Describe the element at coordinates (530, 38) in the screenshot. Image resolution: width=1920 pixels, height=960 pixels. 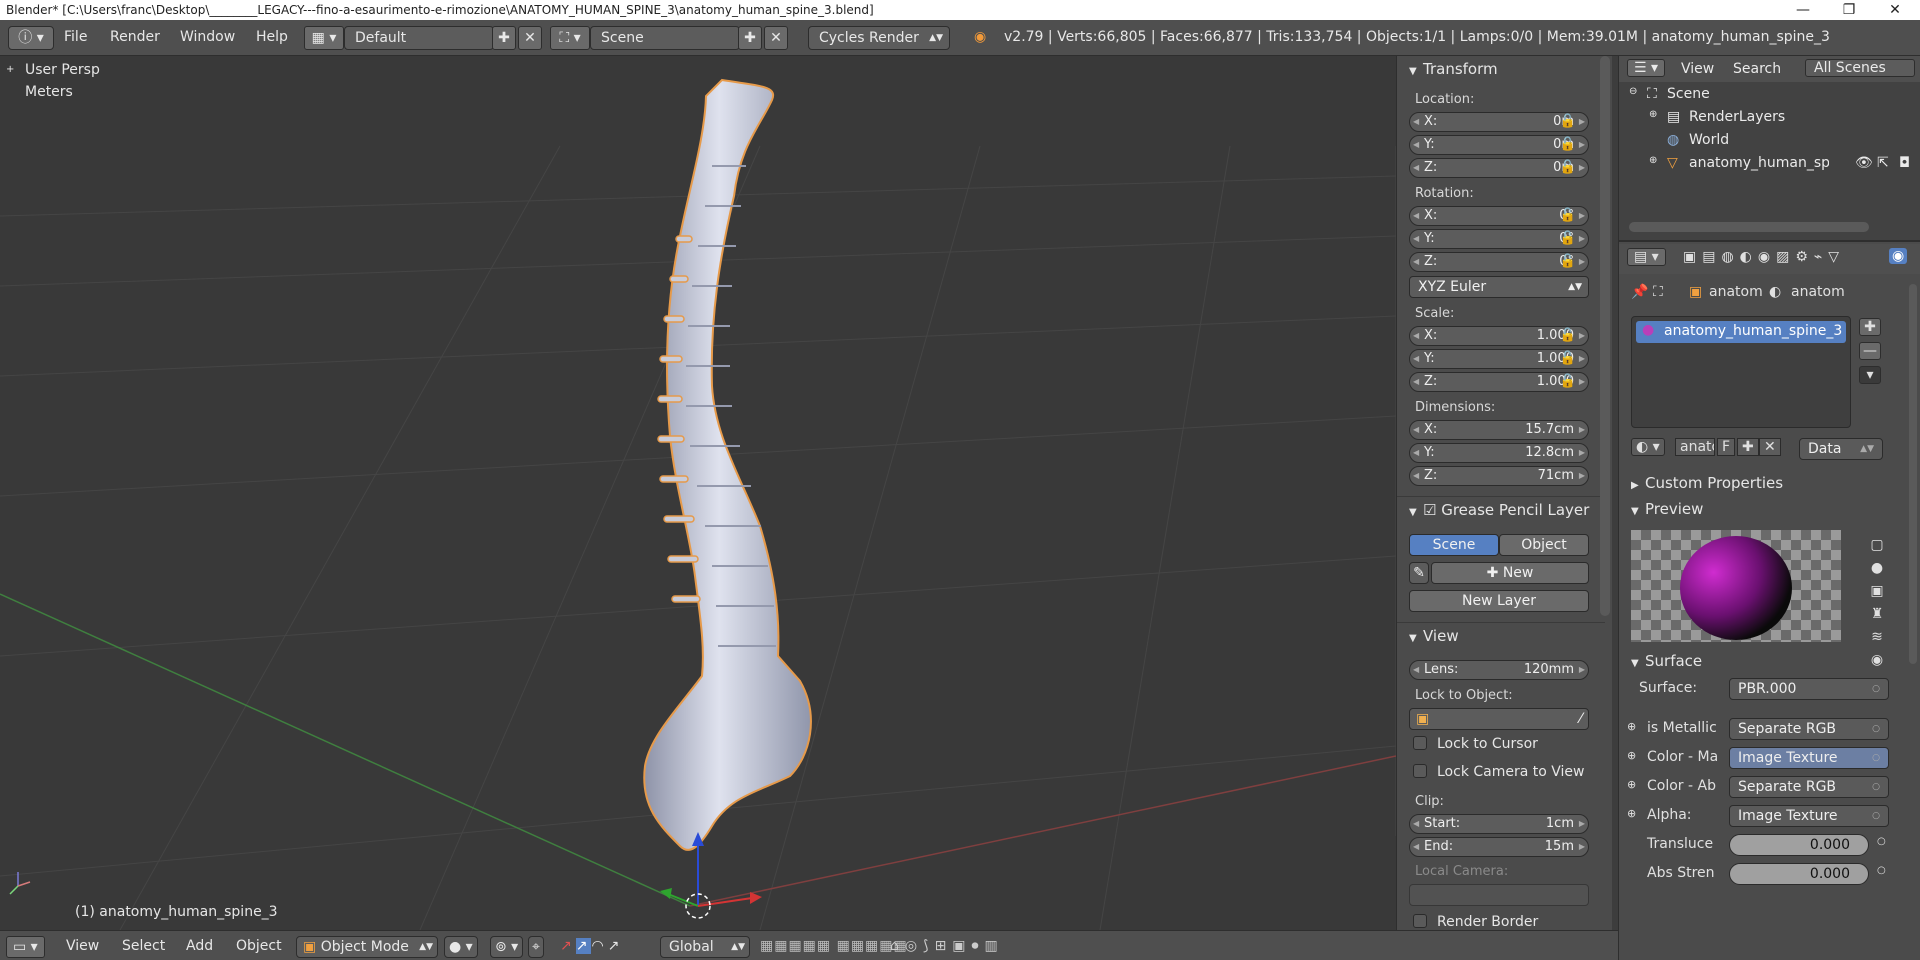
I see `remove-screen-icon: ✕` at that location.